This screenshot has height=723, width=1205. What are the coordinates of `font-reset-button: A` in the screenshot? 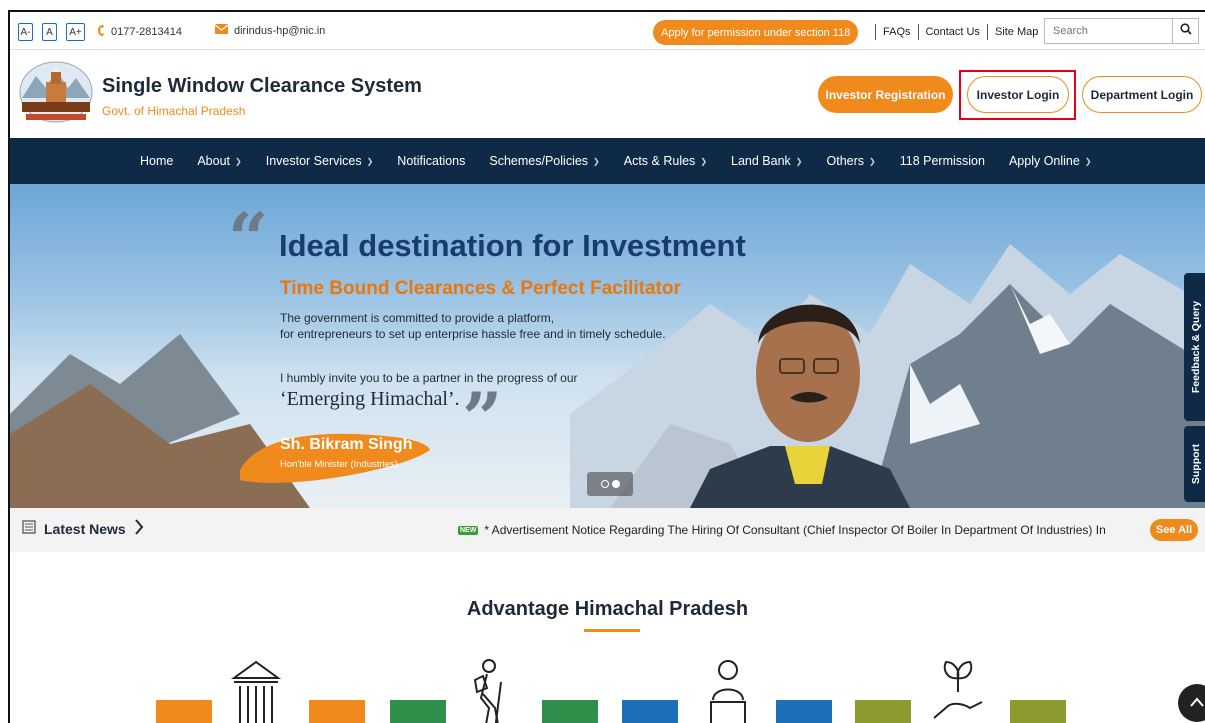 It's located at (49, 32).